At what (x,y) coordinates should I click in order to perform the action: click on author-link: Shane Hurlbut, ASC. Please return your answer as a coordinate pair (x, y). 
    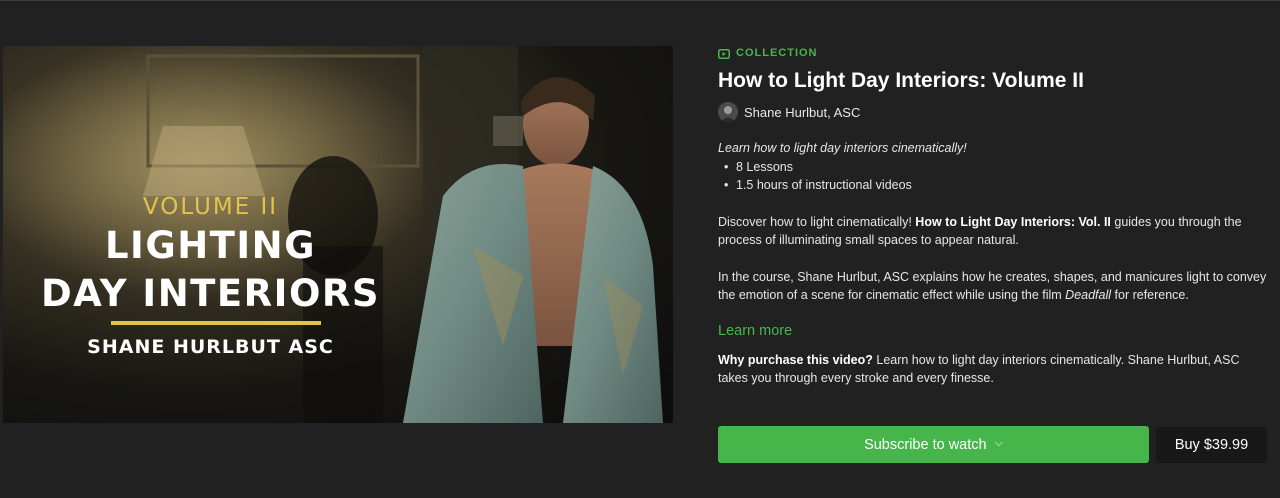
    Looking at the image, I should click on (993, 112).